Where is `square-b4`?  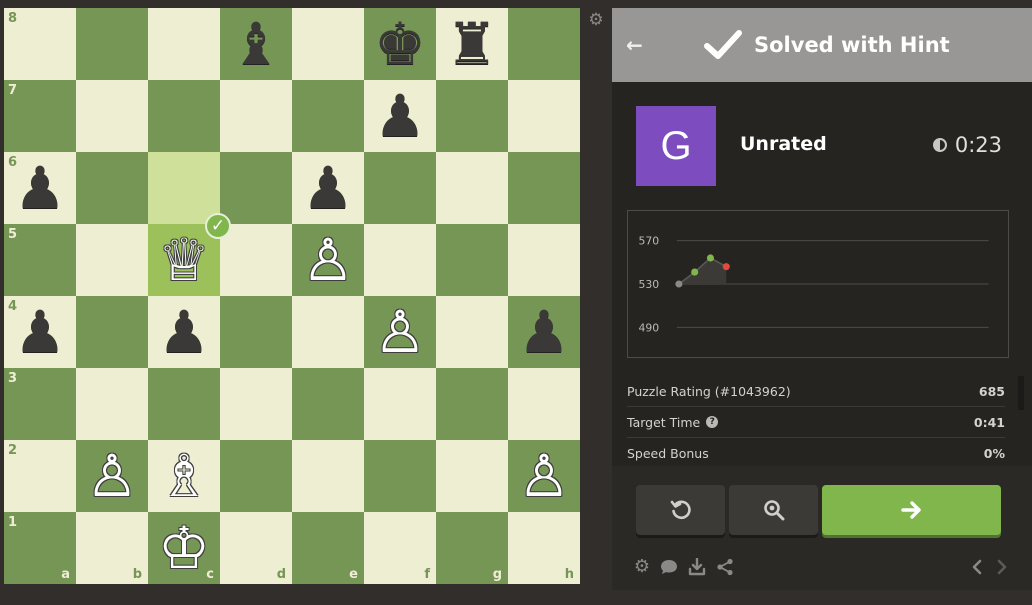
square-b4 is located at coordinates (112, 332).